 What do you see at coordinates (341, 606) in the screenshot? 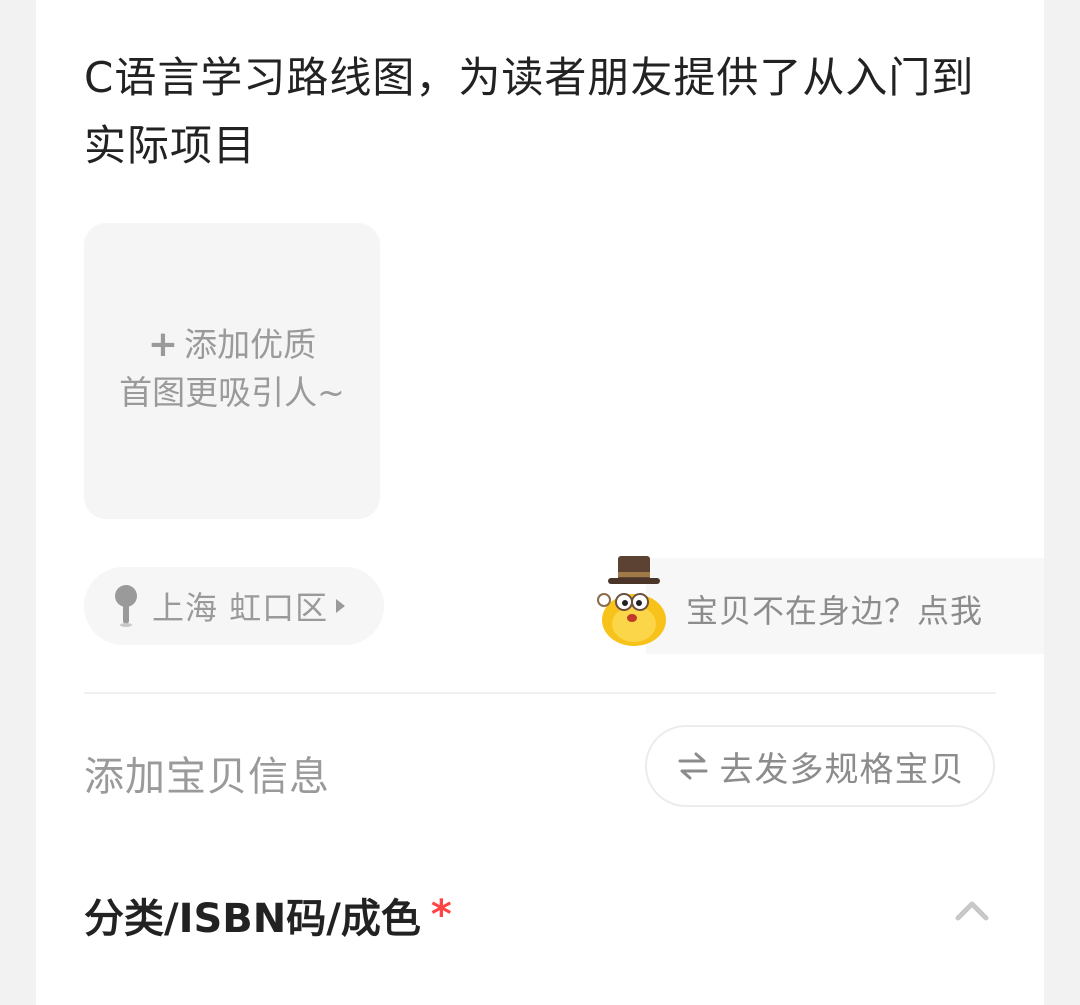
I see `caret-right-icon` at bounding box center [341, 606].